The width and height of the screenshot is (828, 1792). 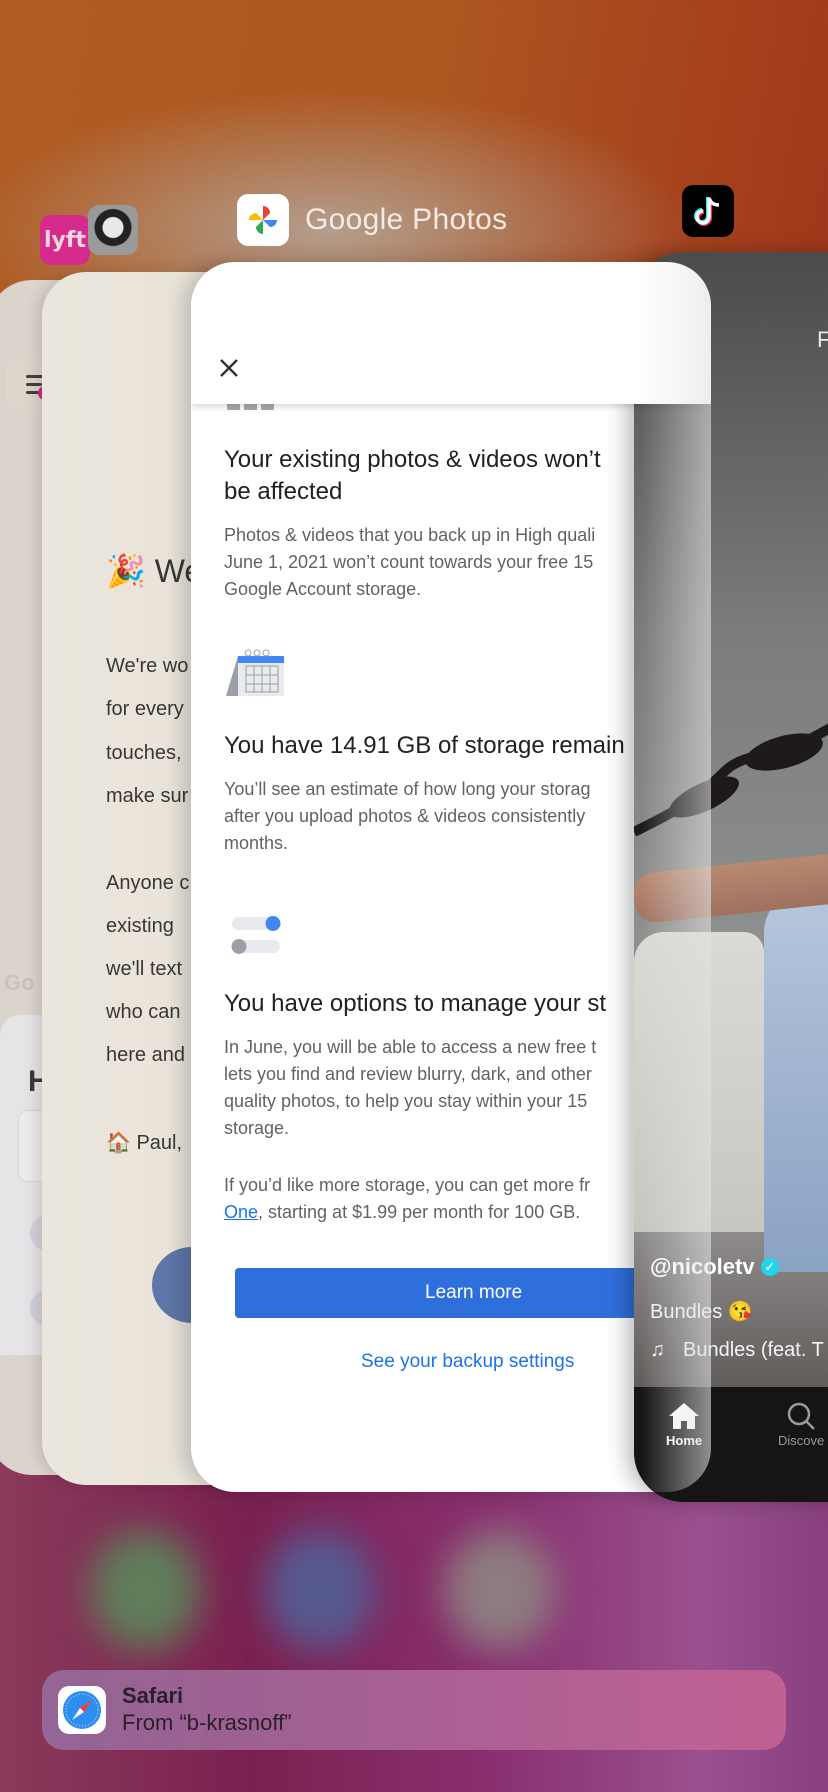 I want to click on section-heading: You have 14.91 GB of storage remain, so click(x=424, y=745).